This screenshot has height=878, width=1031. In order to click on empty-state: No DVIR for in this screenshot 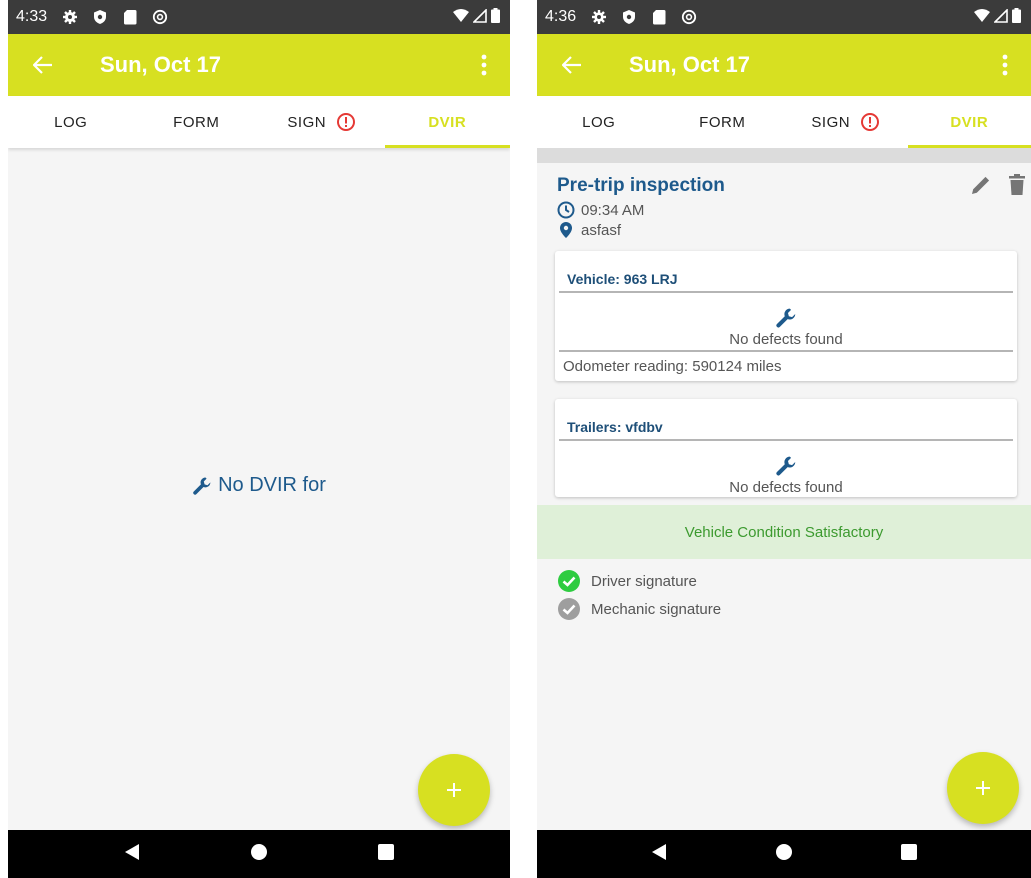, I will do `click(259, 485)`.